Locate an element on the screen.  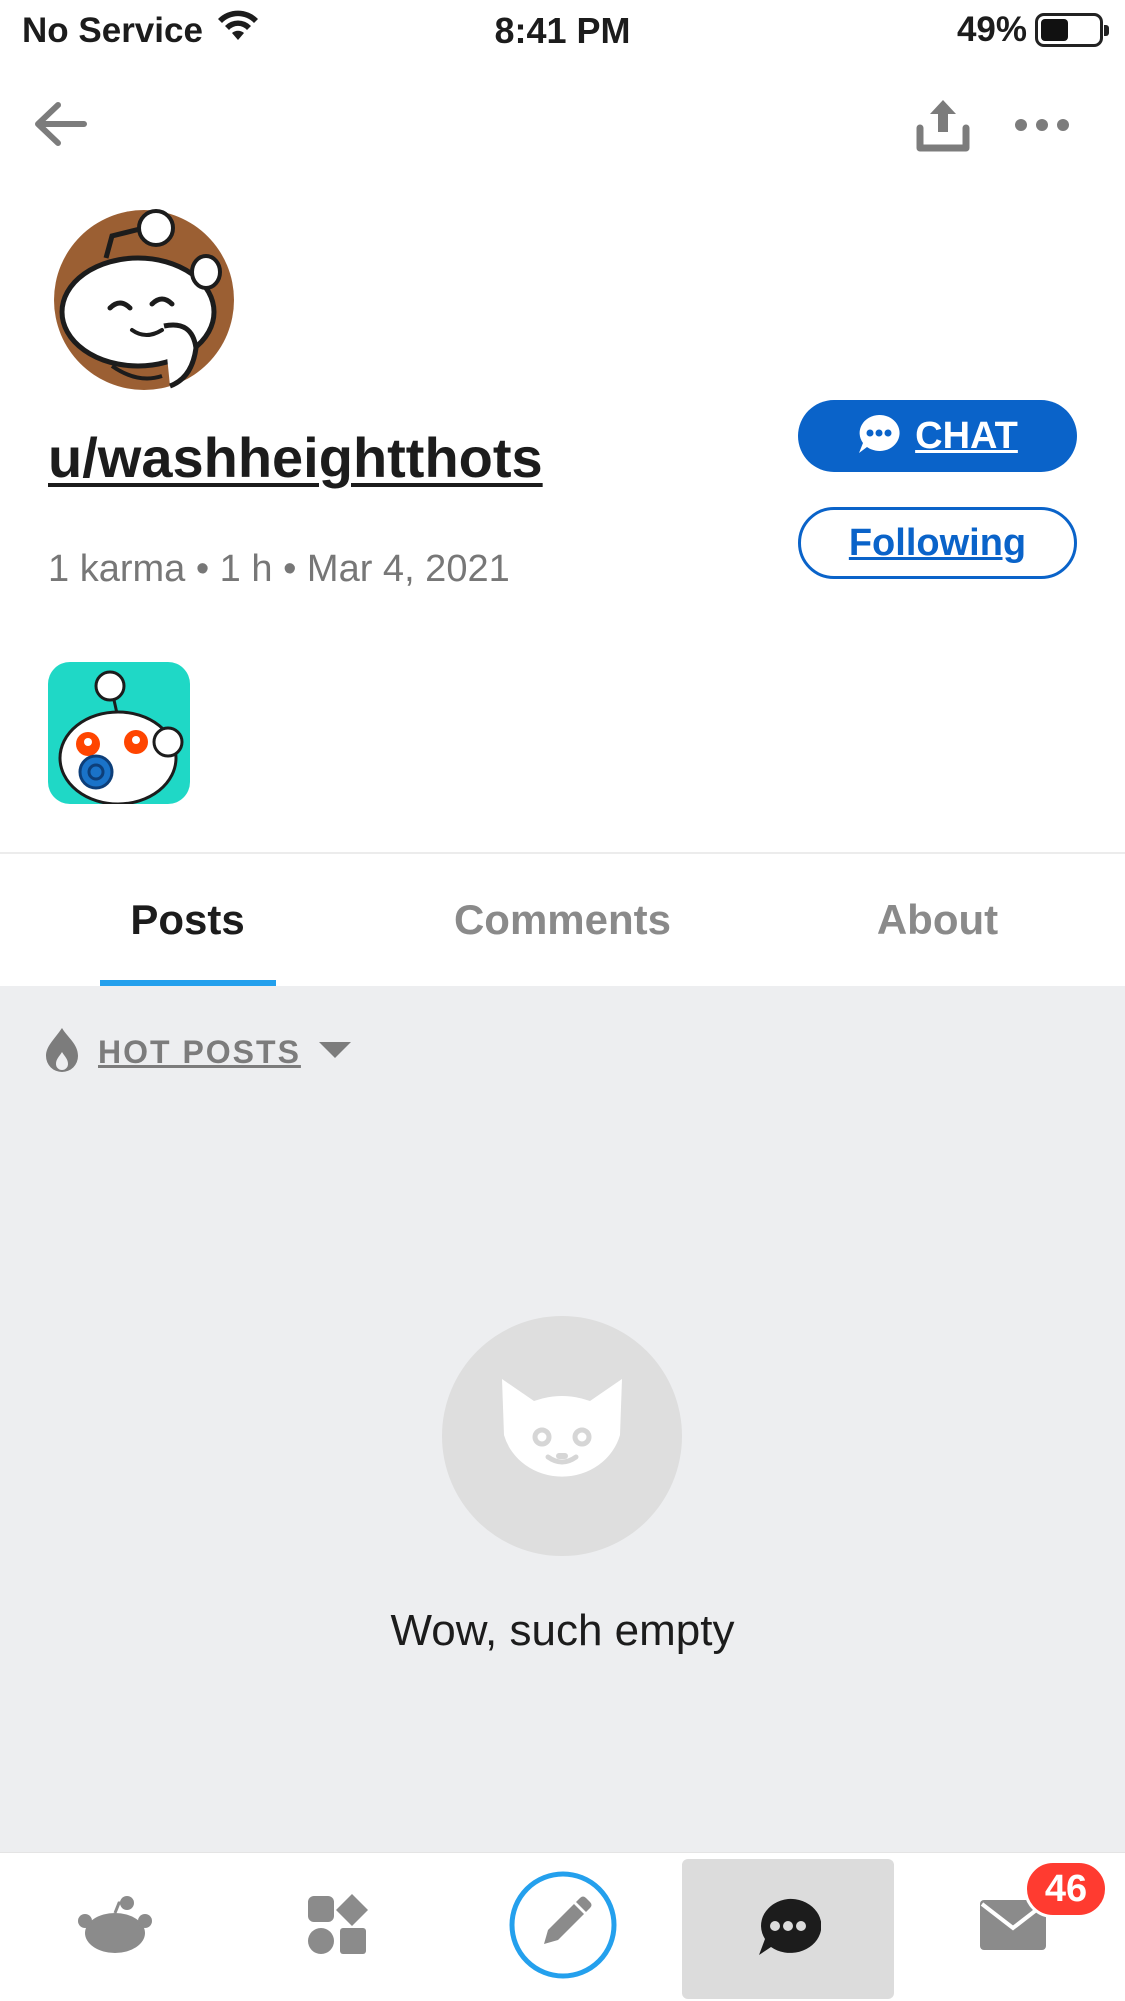
flame-icon is located at coordinates (62, 1052).